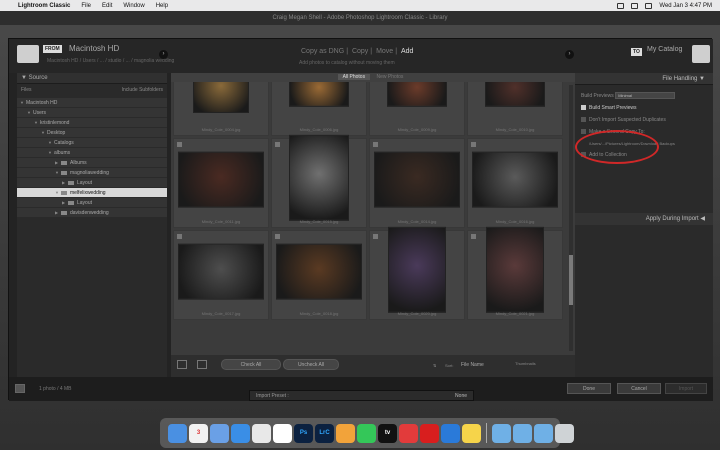  Describe the element at coordinates (686, 388) in the screenshot. I see `import-button: Import` at that location.